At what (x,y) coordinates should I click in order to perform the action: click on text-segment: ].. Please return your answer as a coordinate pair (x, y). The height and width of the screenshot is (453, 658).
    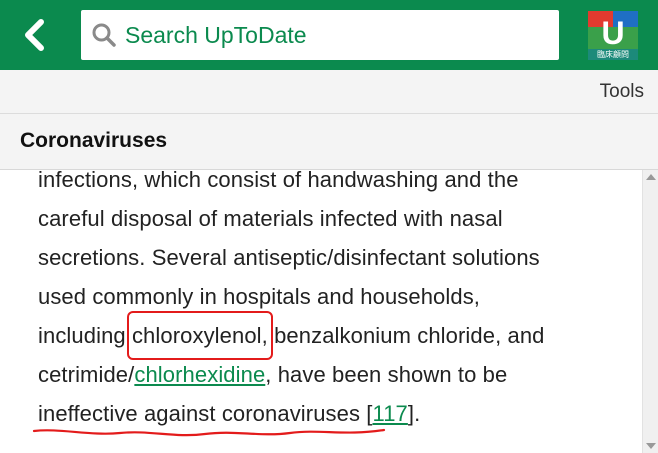
    Looking at the image, I should click on (414, 413).